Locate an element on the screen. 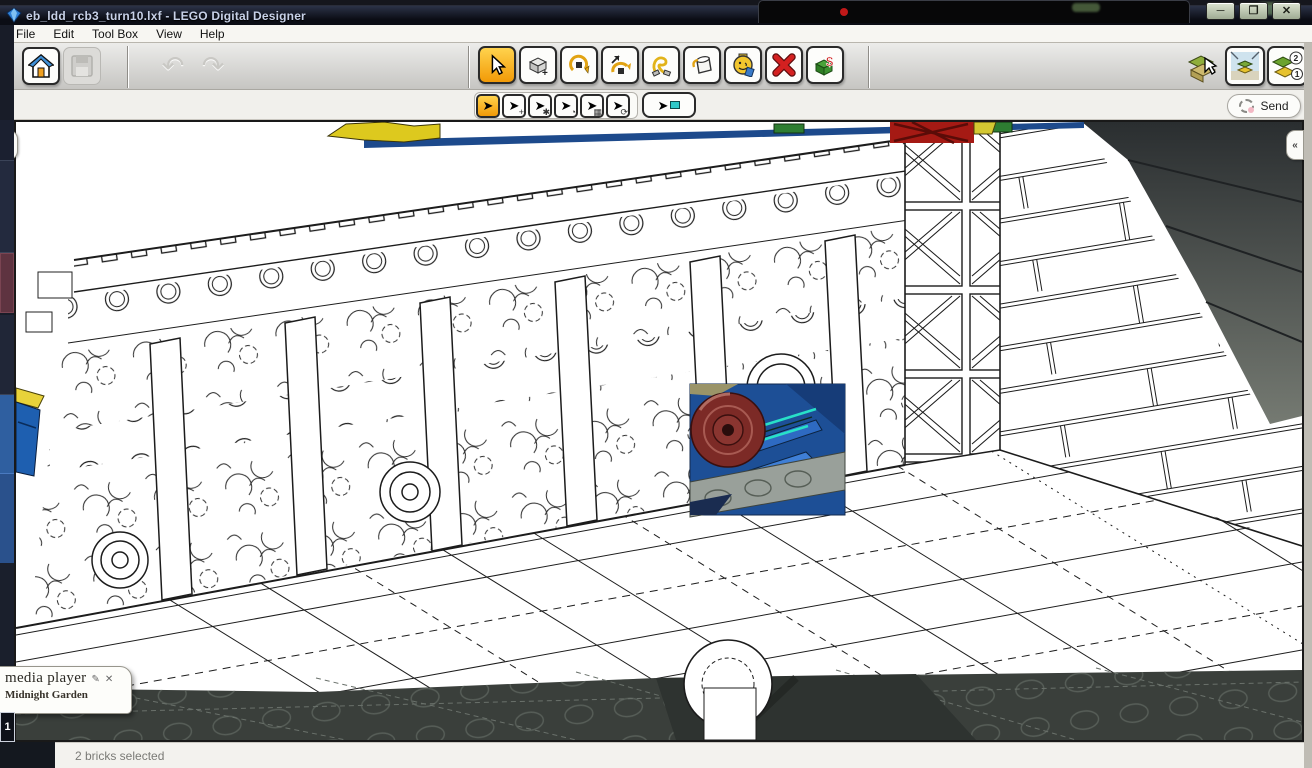 This screenshot has height=768, width=1312. menu-bar: File Edit Tool Box View Help is located at coordinates (659, 34).